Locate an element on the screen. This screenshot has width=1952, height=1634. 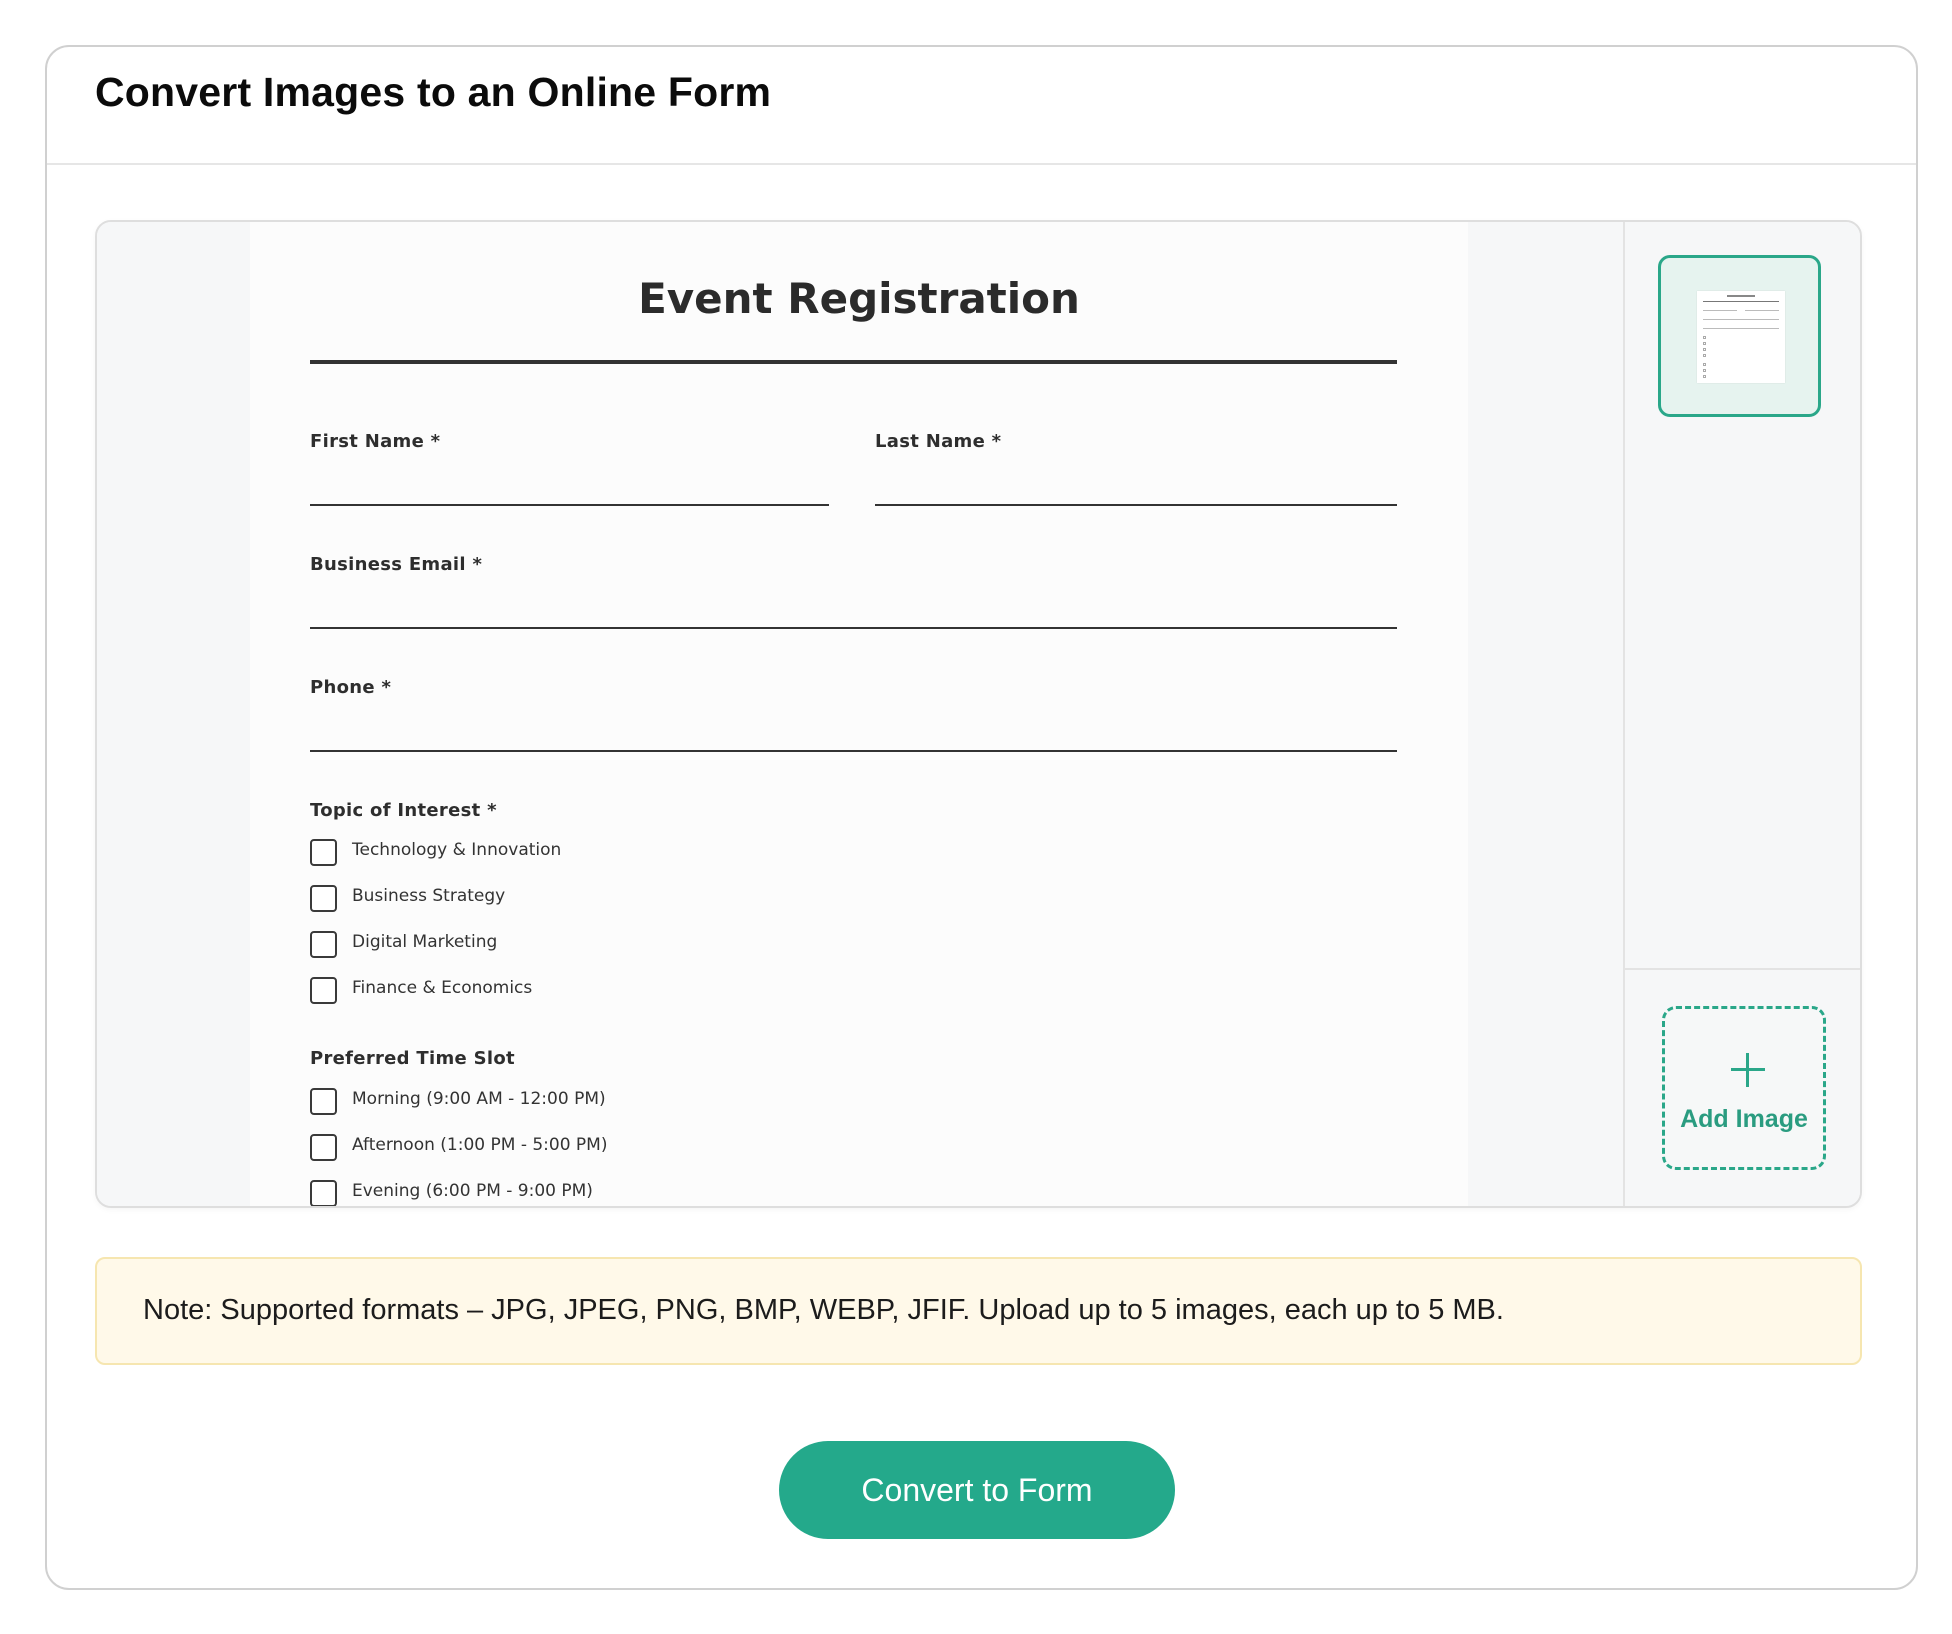
page-title: Convert Images to an Online Form is located at coordinates (433, 92).